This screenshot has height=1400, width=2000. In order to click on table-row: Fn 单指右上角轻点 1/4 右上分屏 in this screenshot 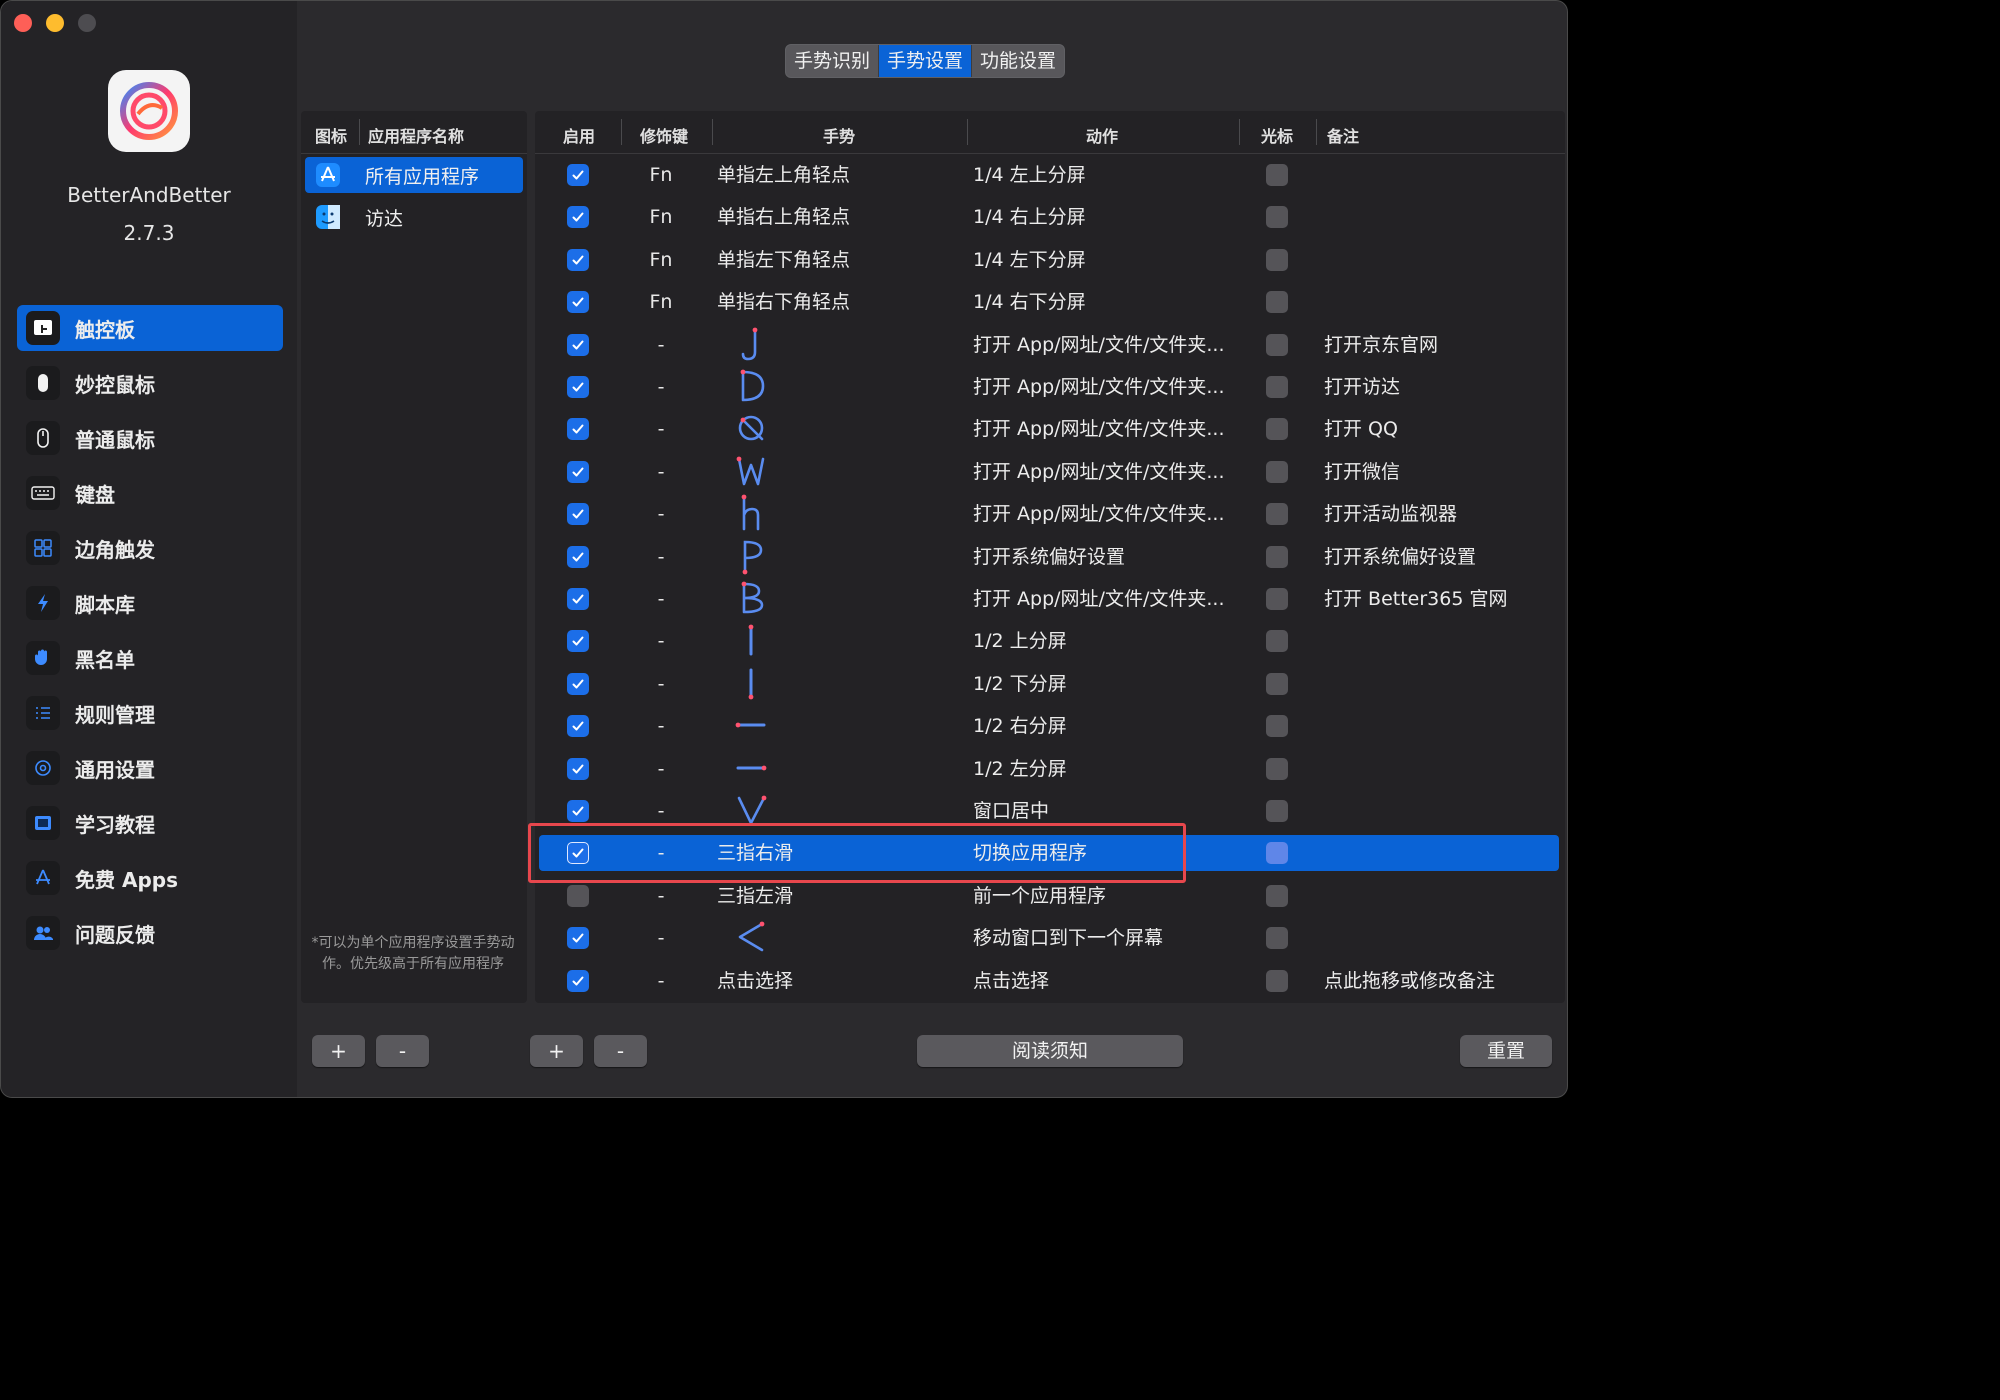, I will do `click(1049, 217)`.